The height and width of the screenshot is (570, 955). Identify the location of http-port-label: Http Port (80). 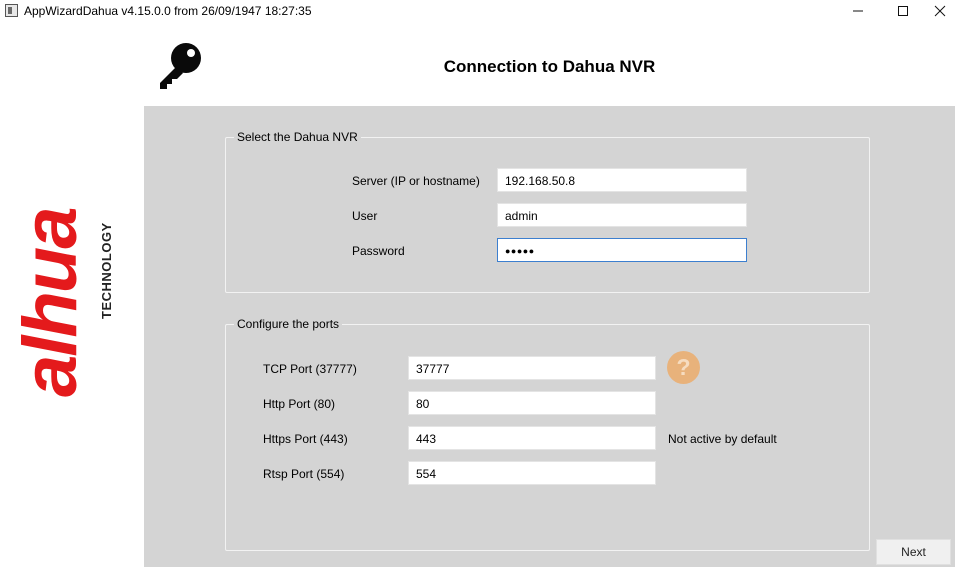
(299, 404).